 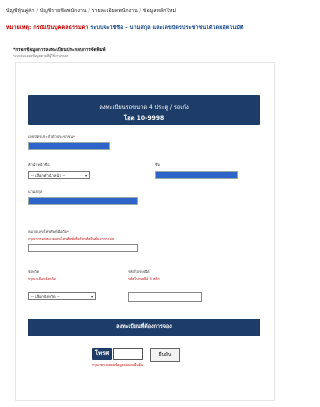 What do you see at coordinates (19, 28) in the screenshot?
I see `notice-keyword: หมายเหตุ:` at bounding box center [19, 28].